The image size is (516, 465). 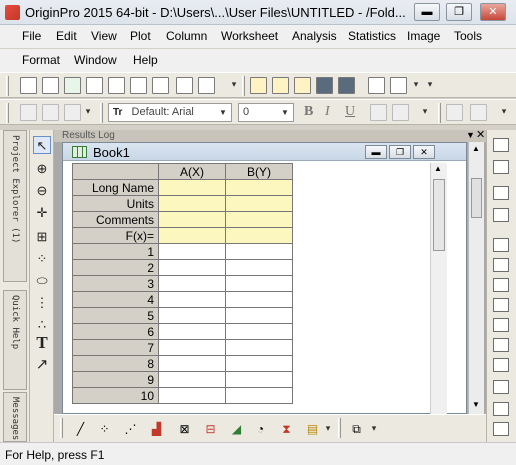 What do you see at coordinates (372, 36) in the screenshot?
I see `menu-statistics: Statistics` at bounding box center [372, 36].